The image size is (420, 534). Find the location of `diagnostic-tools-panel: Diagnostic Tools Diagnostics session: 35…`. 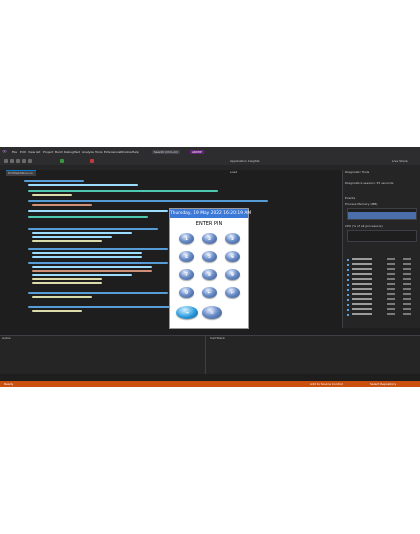

diagnostic-tools-panel: Diagnostic Tools Diagnostics session: 35… is located at coordinates (381, 249).